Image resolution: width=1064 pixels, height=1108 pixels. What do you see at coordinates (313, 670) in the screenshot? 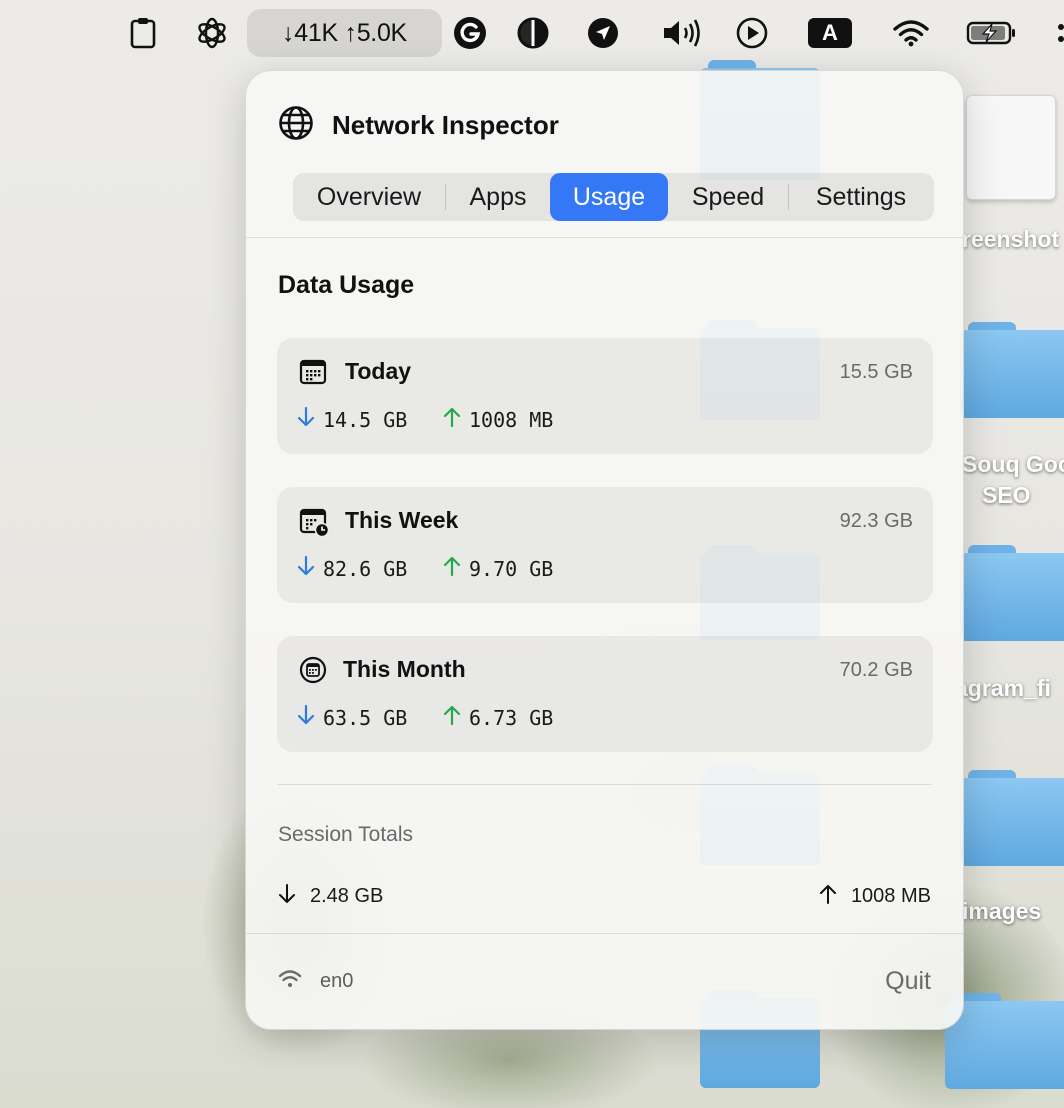
I see `calendar-circle-icon` at bounding box center [313, 670].